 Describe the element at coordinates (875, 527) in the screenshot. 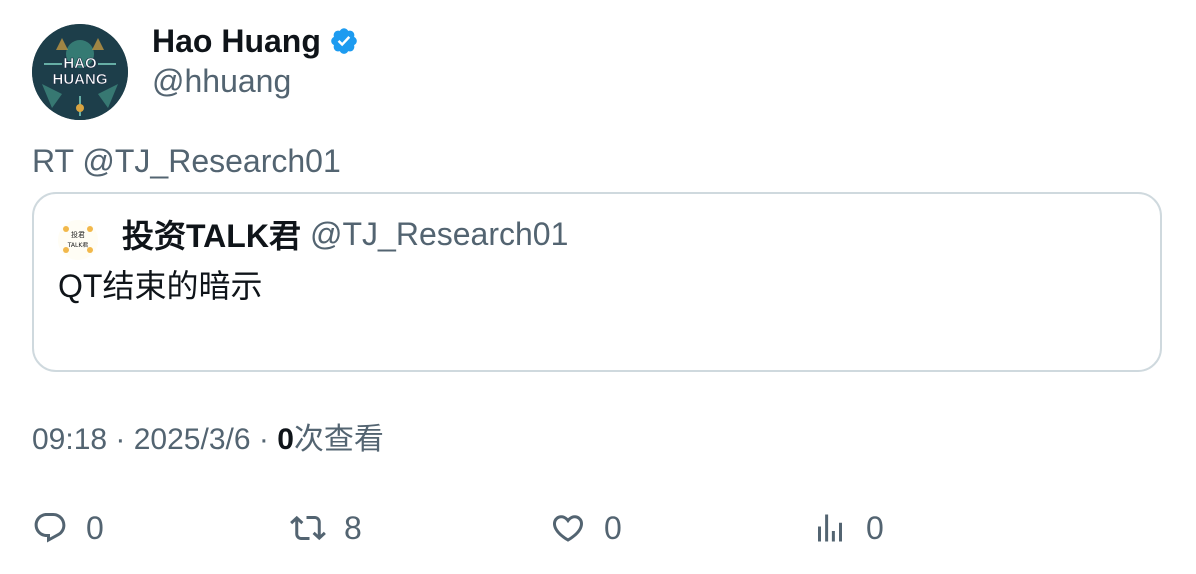

I see `views-action-count: 0` at that location.